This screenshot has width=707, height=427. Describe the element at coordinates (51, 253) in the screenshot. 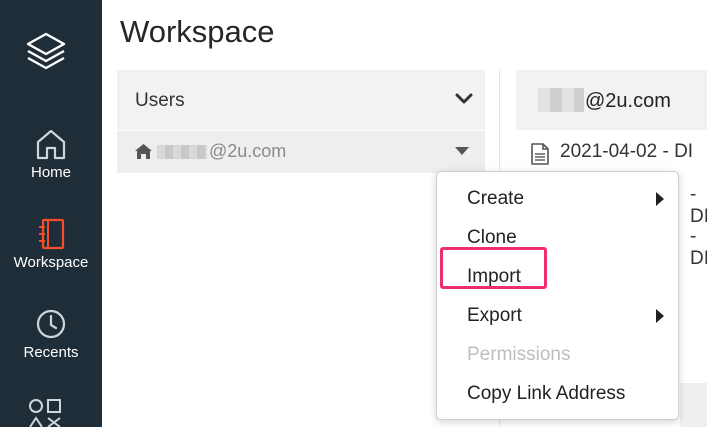

I see `nav-item-workspace: Workspace` at that location.